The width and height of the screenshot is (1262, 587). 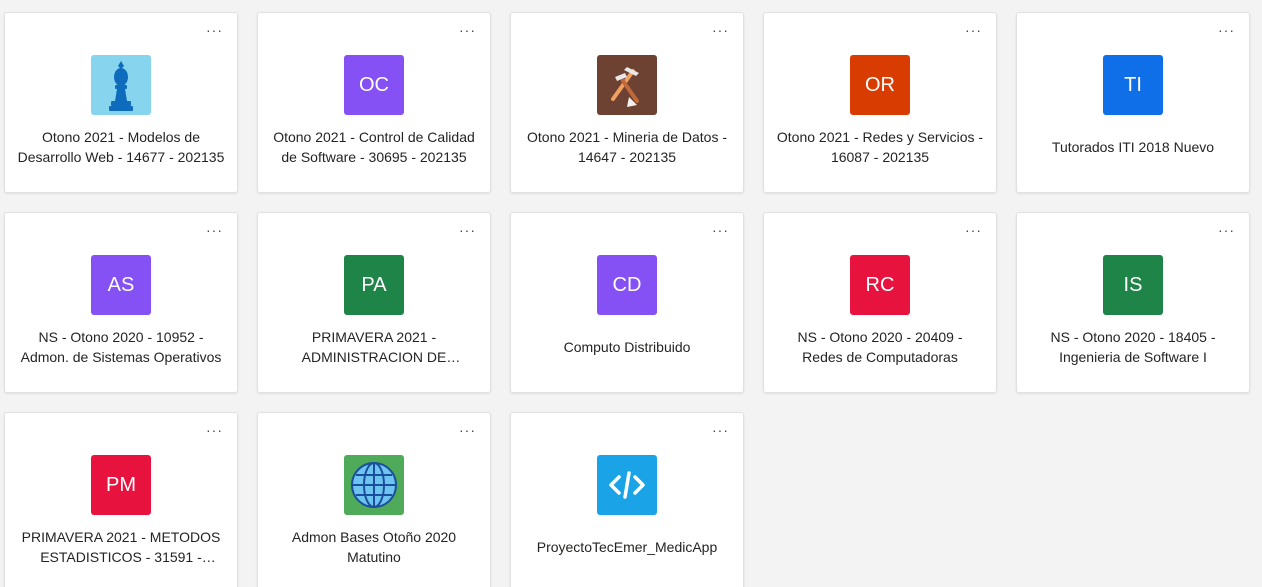 I want to click on team-name-text: Admon Bases Otoño 2020 Matutino, so click(x=374, y=547).